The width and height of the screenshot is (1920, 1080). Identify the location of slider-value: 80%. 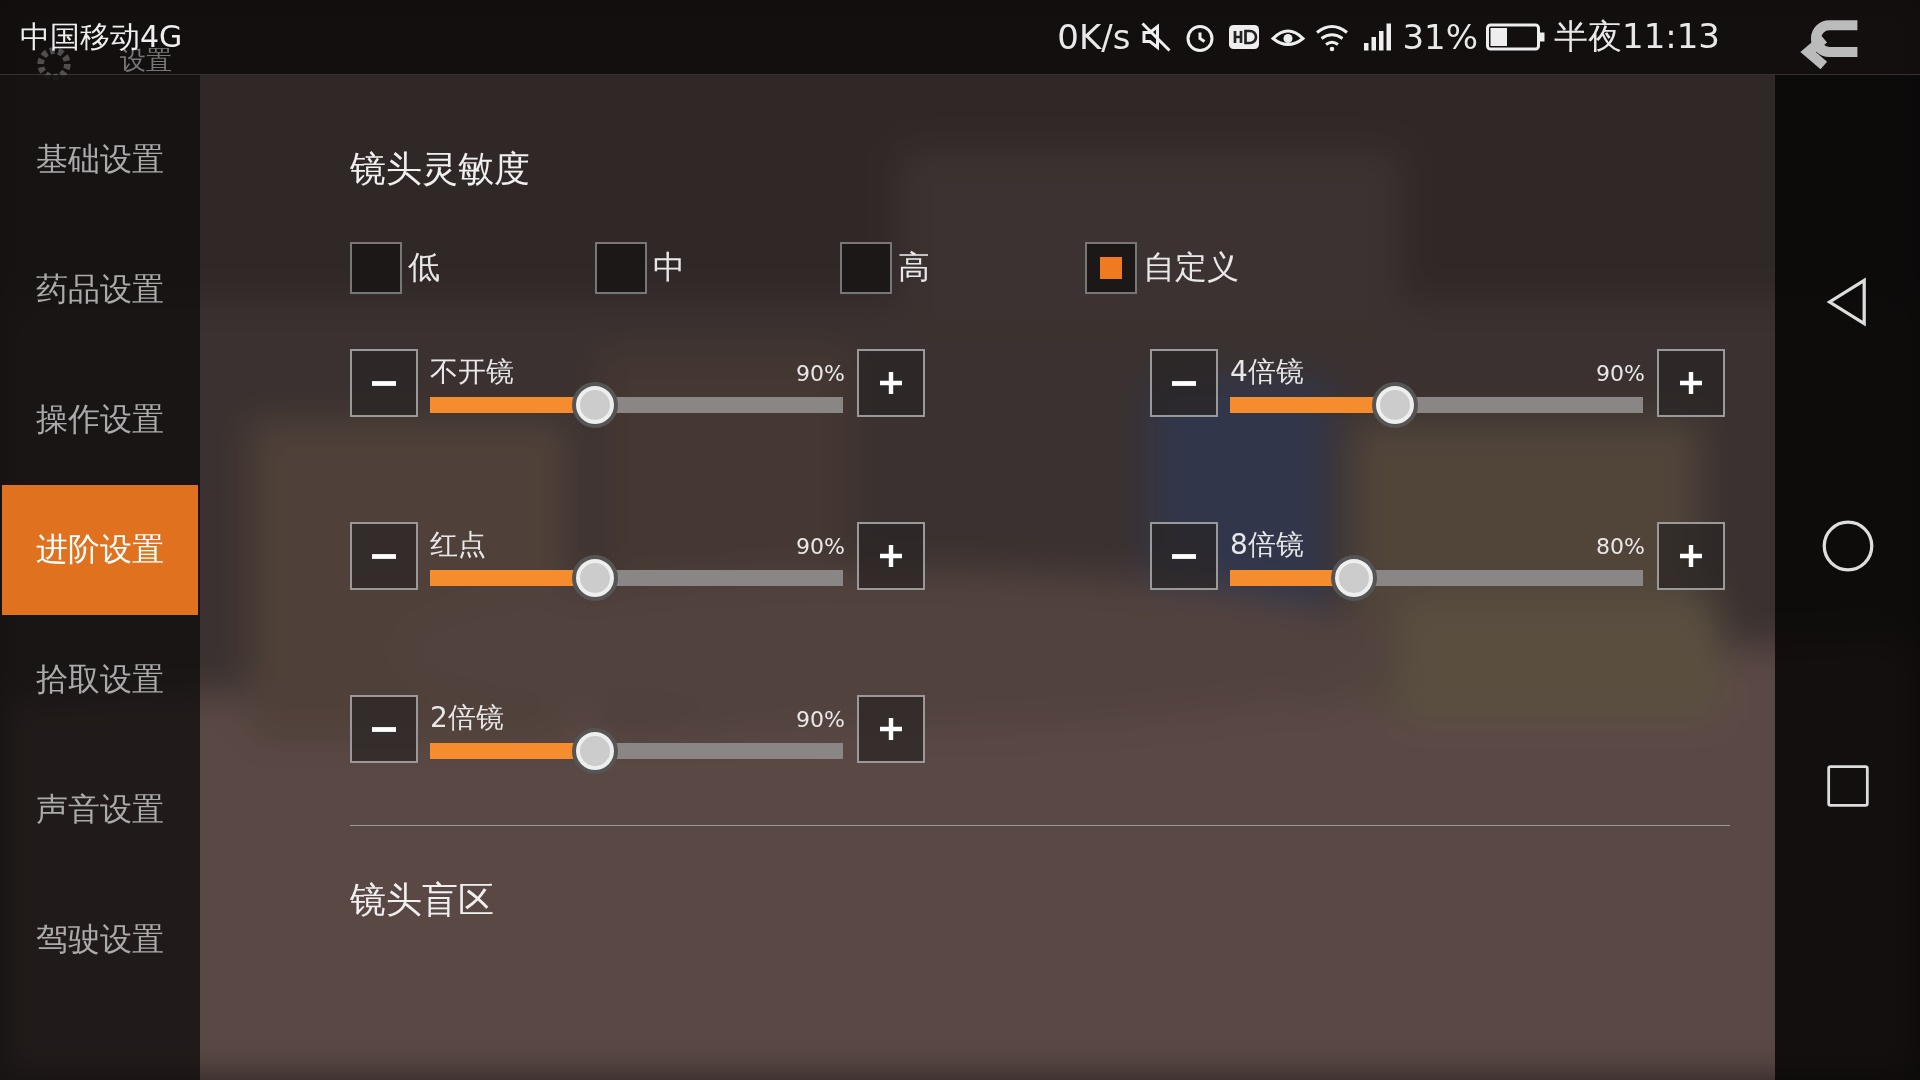
(1620, 546).